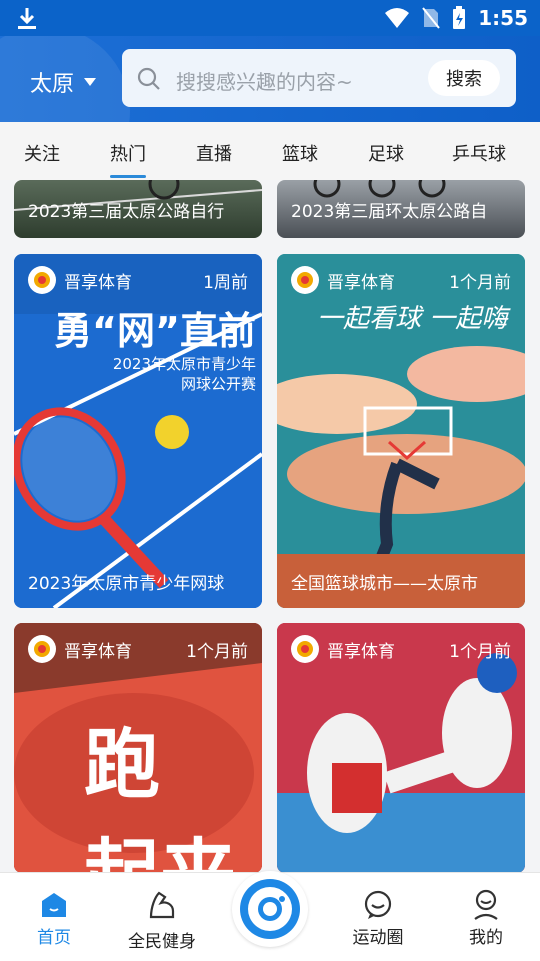 This screenshot has width=540, height=961. Describe the element at coordinates (431, 18) in the screenshot. I see `no-sim-icon` at that location.